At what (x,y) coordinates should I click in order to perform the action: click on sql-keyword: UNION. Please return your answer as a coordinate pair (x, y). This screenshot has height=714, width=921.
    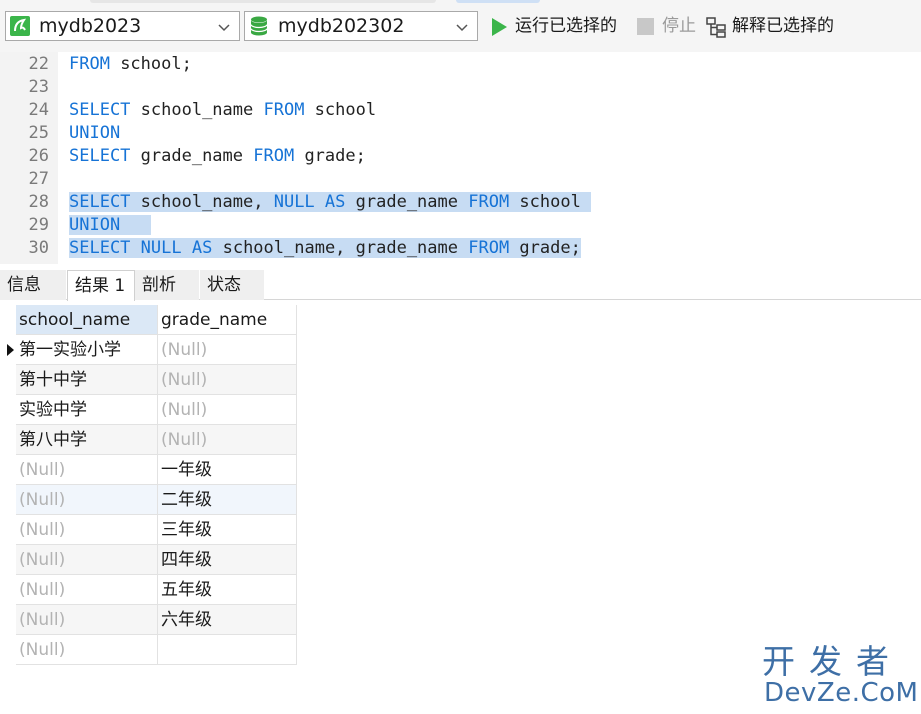
    Looking at the image, I should click on (95, 133).